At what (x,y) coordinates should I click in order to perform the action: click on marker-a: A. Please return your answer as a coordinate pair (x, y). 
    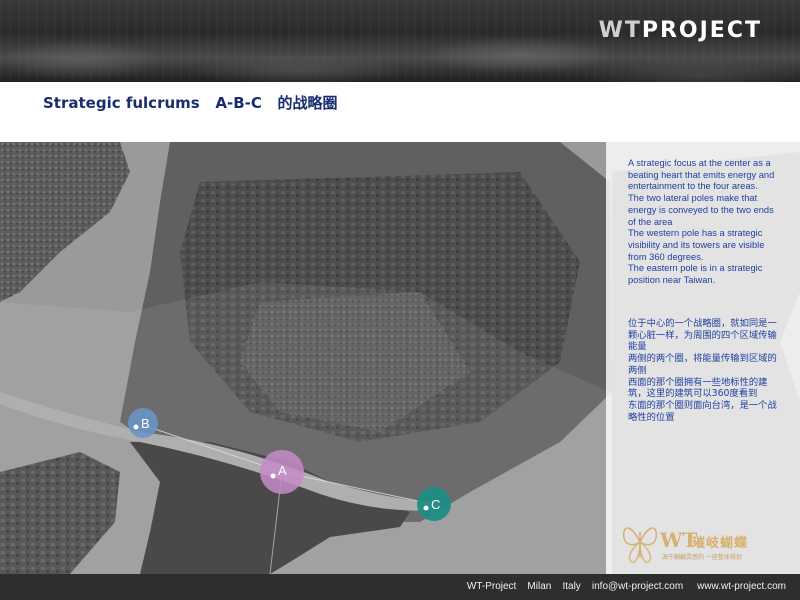
    Looking at the image, I should click on (282, 472).